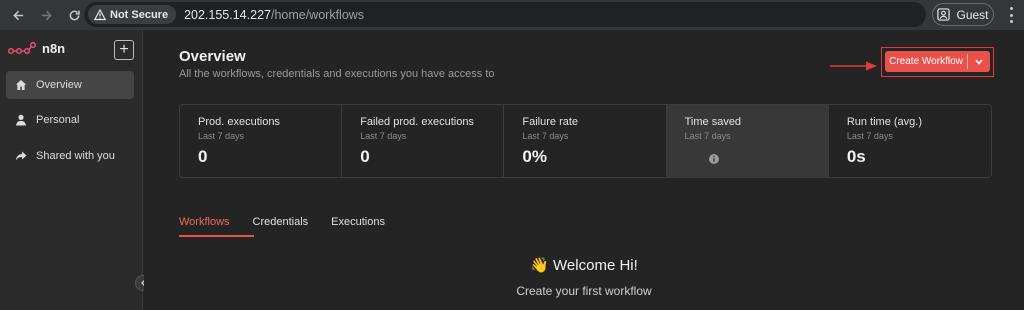  Describe the element at coordinates (884, 122) in the screenshot. I see `stat-label: Run time (avg.)` at that location.